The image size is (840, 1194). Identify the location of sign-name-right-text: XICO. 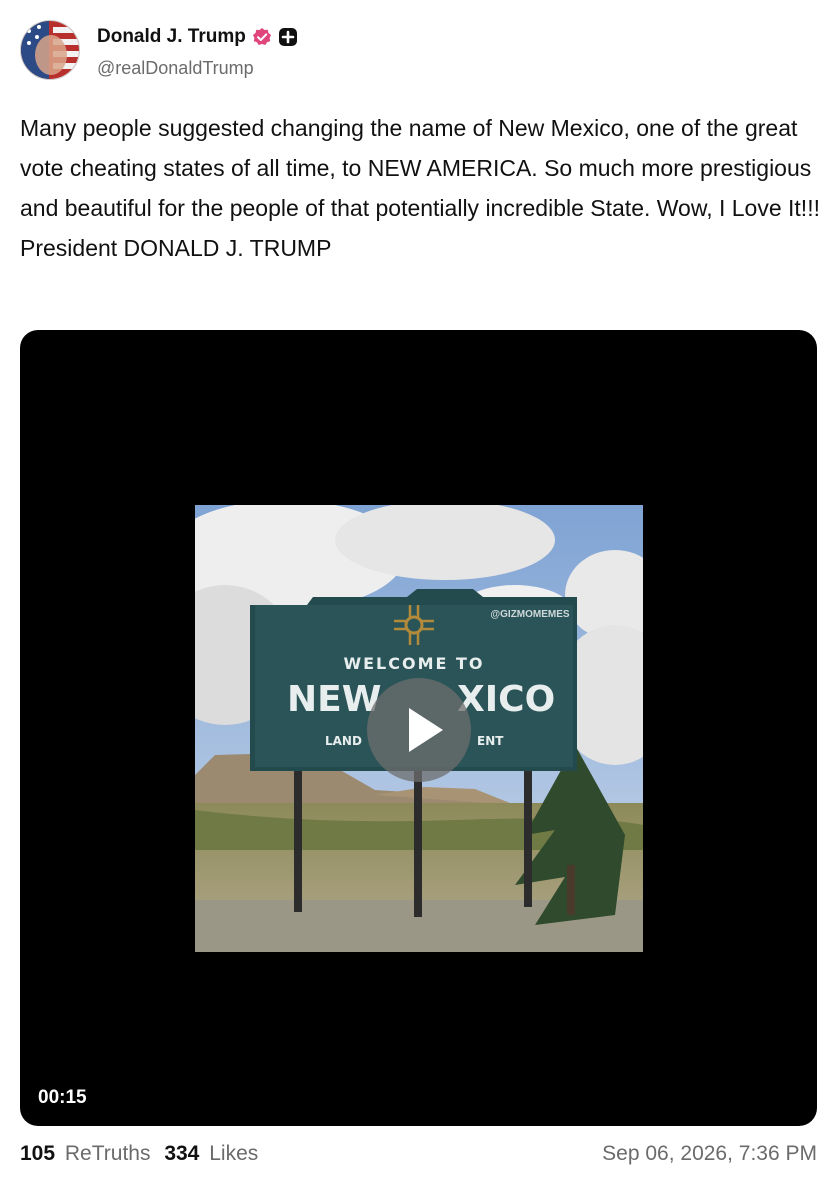
(506, 699).